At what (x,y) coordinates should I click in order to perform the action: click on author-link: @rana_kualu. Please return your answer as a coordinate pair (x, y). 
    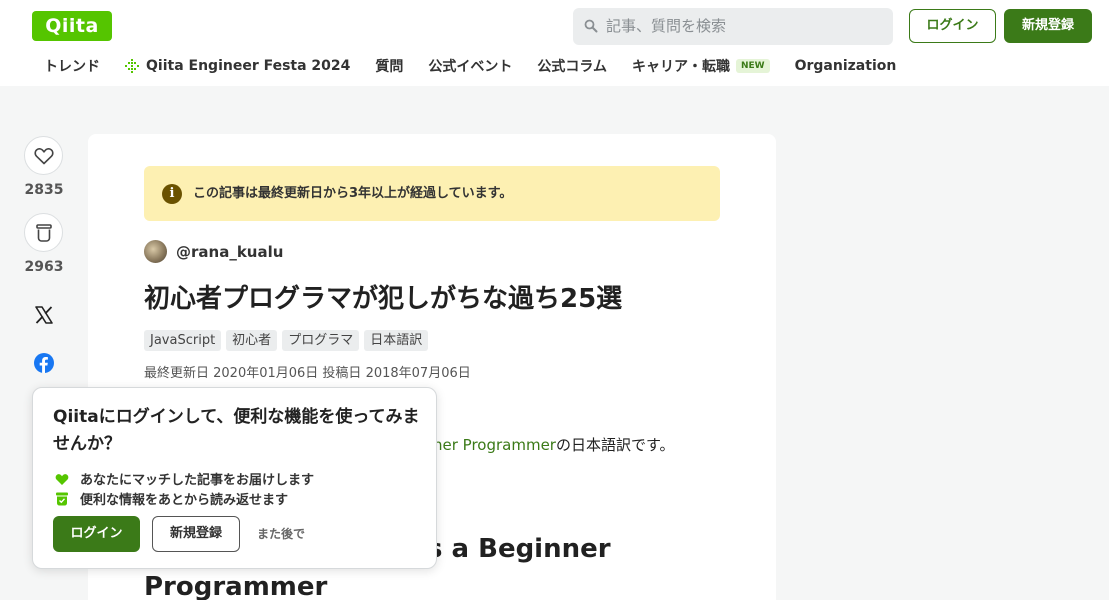
    Looking at the image, I should click on (213, 251).